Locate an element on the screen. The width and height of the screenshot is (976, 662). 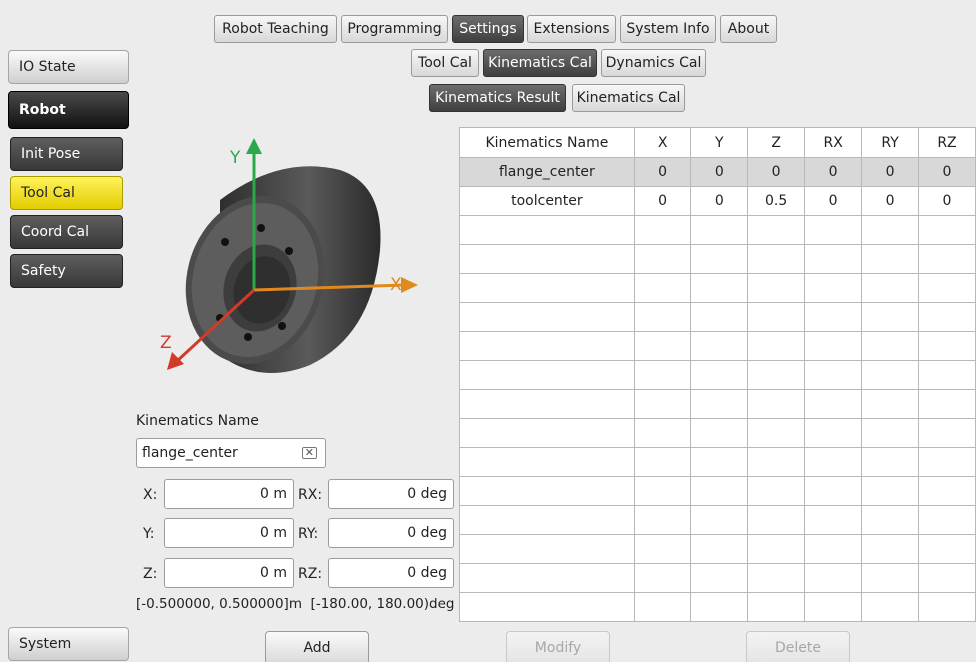
modify-button: Modify is located at coordinates (558, 646).